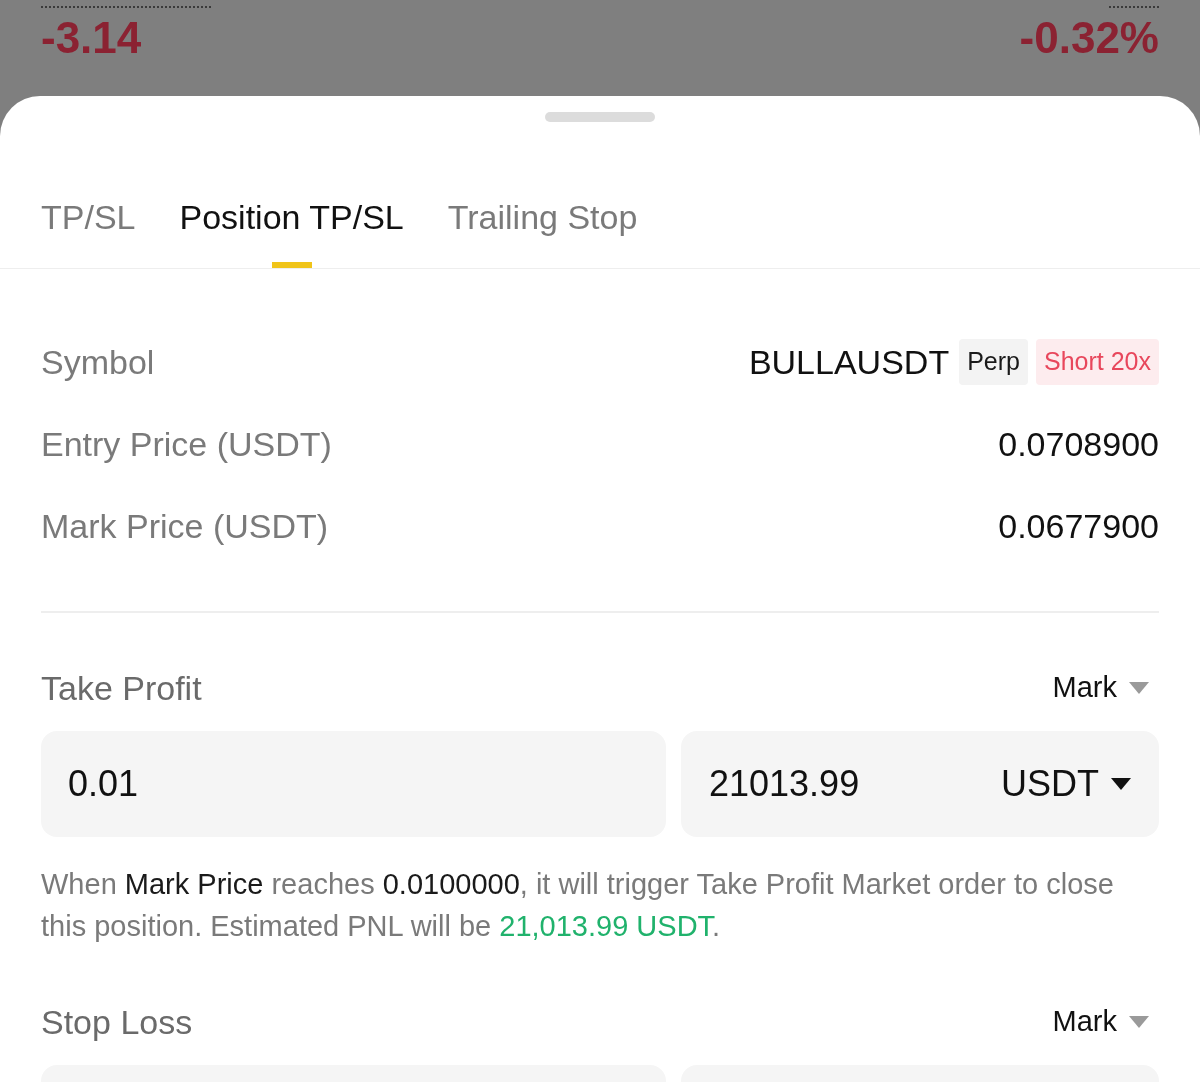 The image size is (1200, 1082). What do you see at coordinates (1097, 362) in the screenshot?
I see `tag: Short 20x` at bounding box center [1097, 362].